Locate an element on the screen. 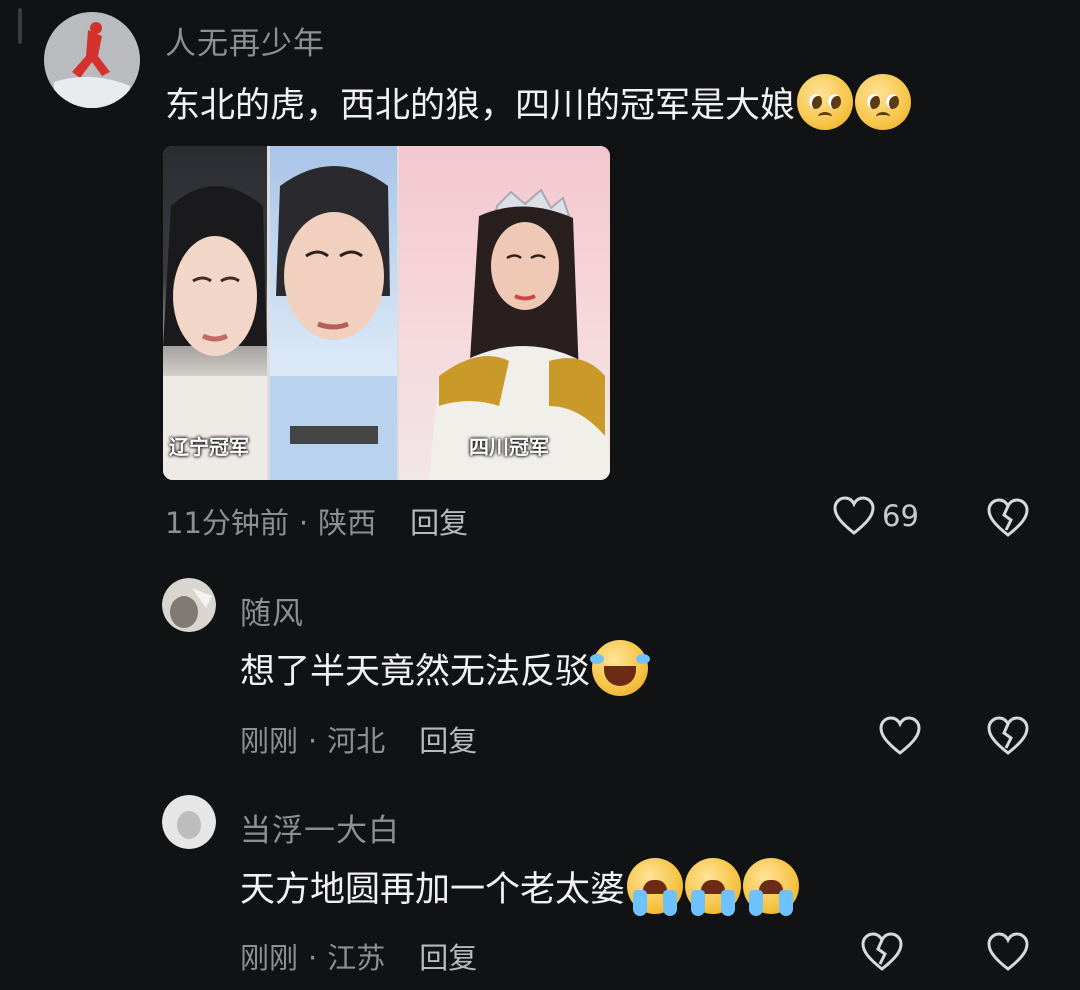  comment-time: 11分钟前 is located at coordinates (227, 523).